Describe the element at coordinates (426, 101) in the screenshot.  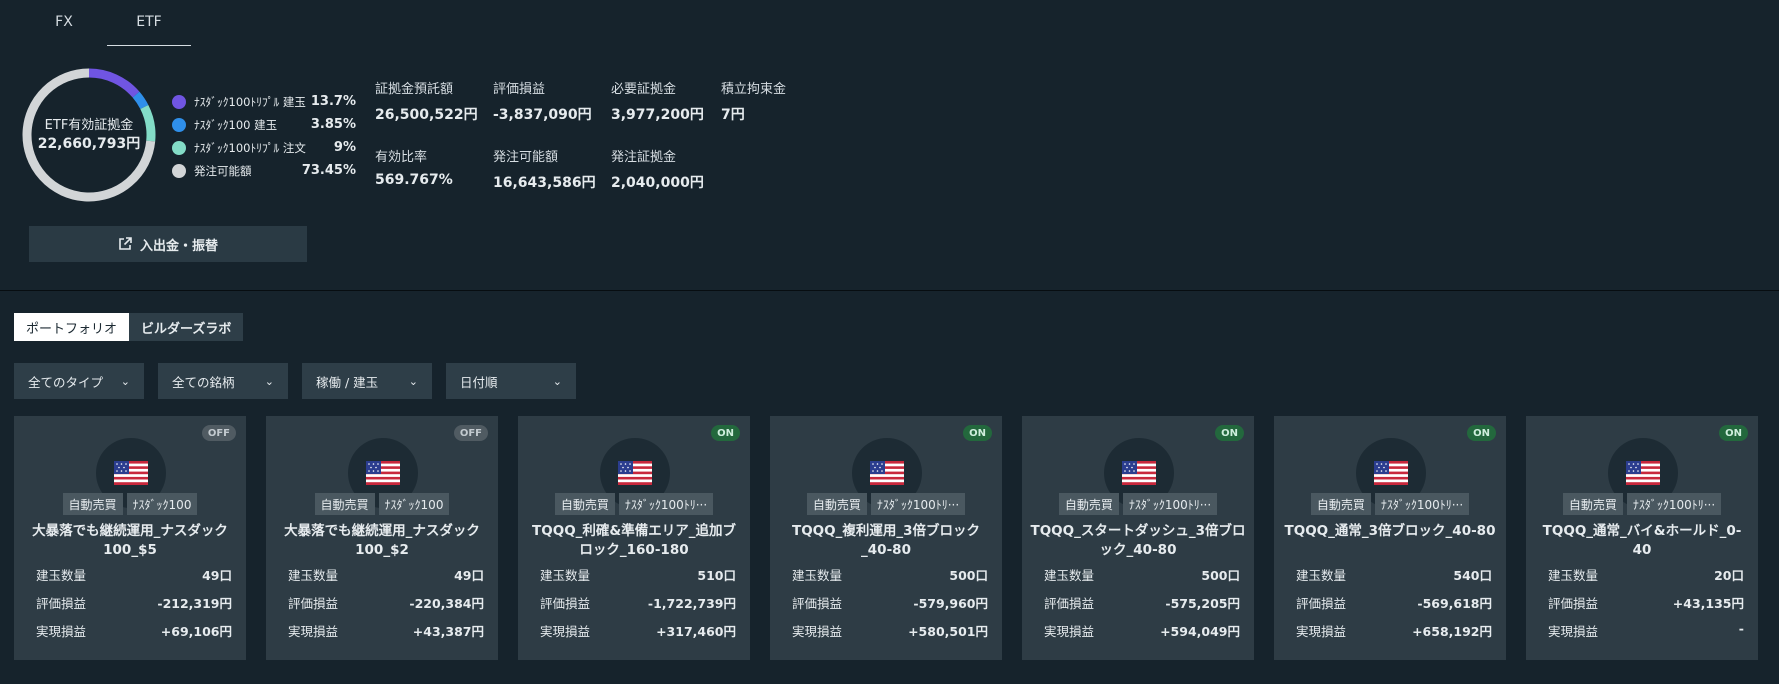
I see `stat-deposit: 証拠金預託額 26,500,522円` at that location.